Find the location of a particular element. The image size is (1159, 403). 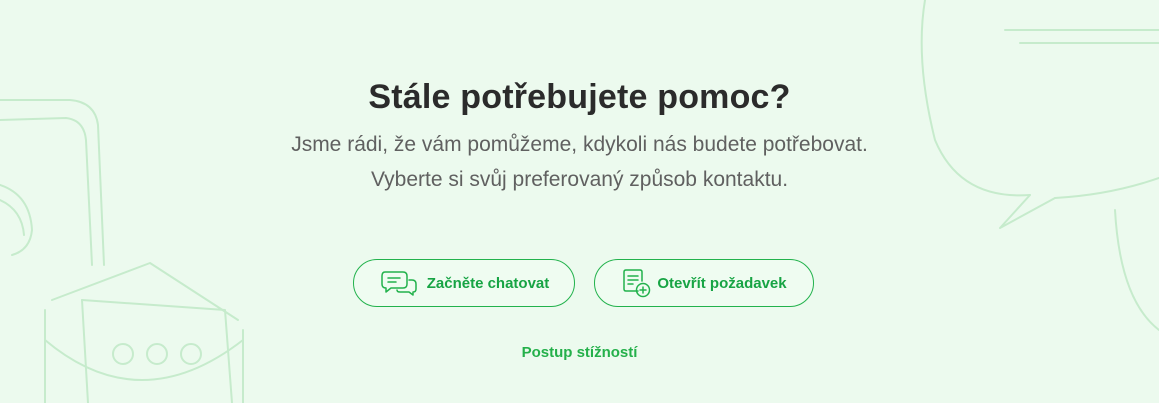

complaint-procedure-link: Postup stížností is located at coordinates (579, 352).